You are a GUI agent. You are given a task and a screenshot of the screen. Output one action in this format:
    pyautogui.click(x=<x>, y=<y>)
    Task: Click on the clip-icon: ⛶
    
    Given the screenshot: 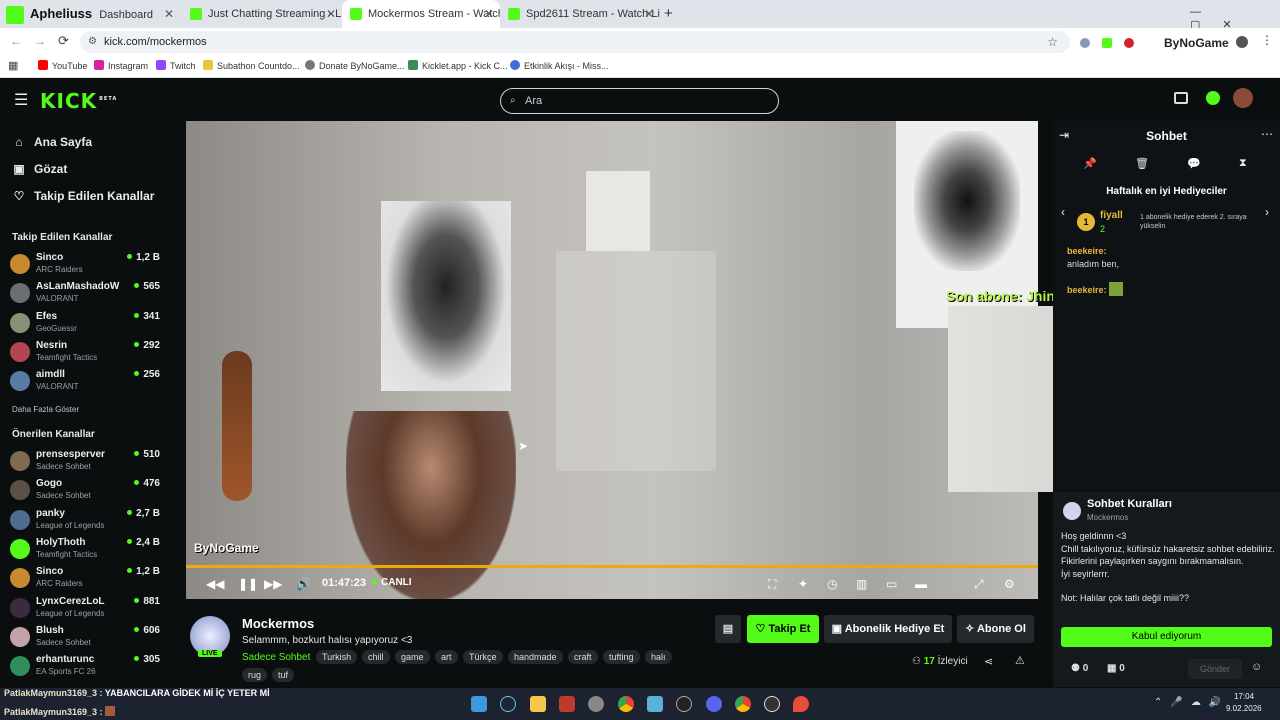 What is the action you would take?
    pyautogui.click(x=772, y=584)
    